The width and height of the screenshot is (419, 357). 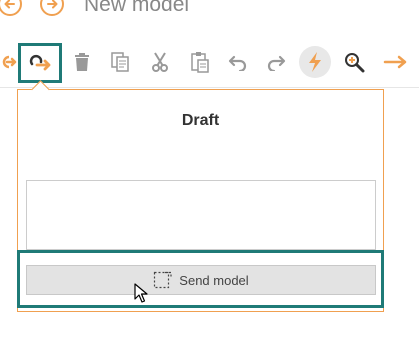 I want to click on arrow-left-circle-icon, so click(x=9, y=4).